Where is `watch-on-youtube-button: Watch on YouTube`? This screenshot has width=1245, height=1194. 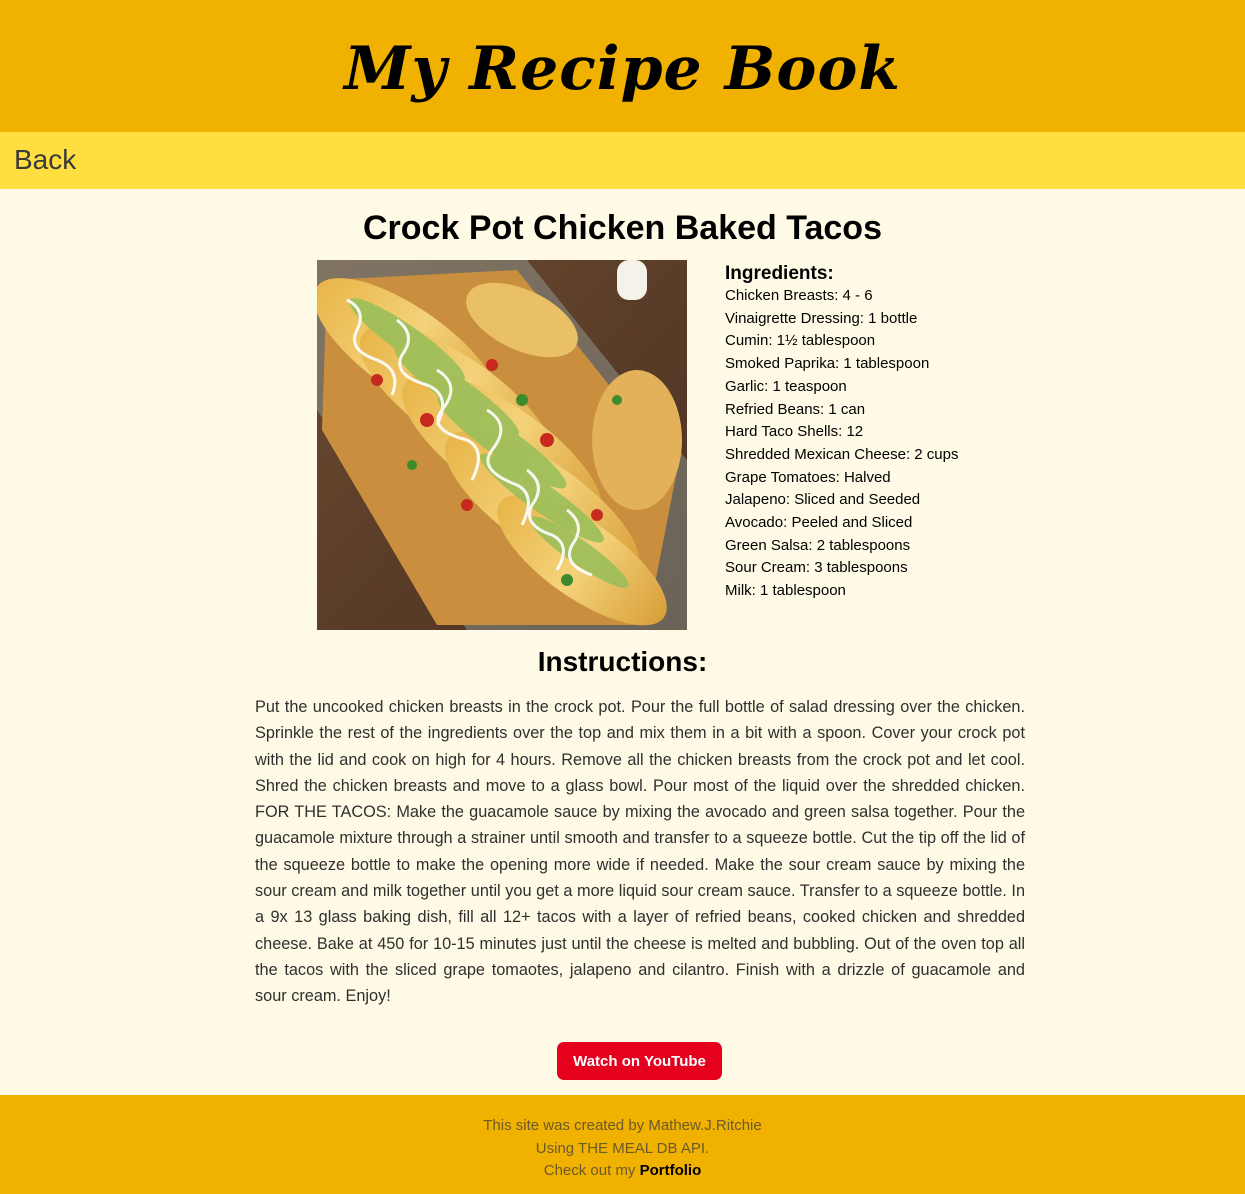 watch-on-youtube-button: Watch on YouTube is located at coordinates (639, 1061).